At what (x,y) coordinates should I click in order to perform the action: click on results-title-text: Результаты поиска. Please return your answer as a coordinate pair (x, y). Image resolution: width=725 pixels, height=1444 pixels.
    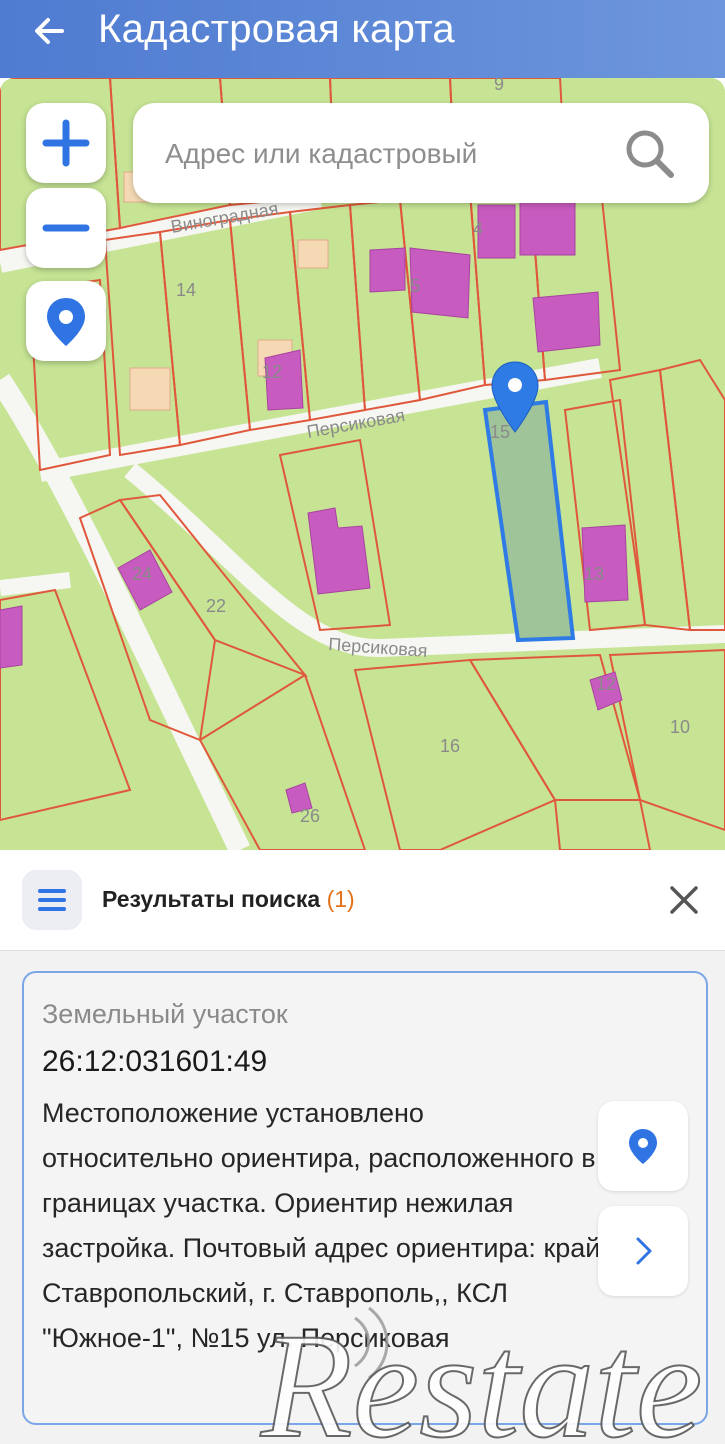
    Looking at the image, I should click on (211, 899).